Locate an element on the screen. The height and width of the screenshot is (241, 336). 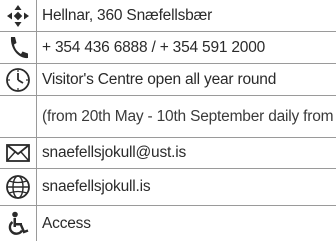
website-link: snaefellsjokull.is is located at coordinates (186, 187).